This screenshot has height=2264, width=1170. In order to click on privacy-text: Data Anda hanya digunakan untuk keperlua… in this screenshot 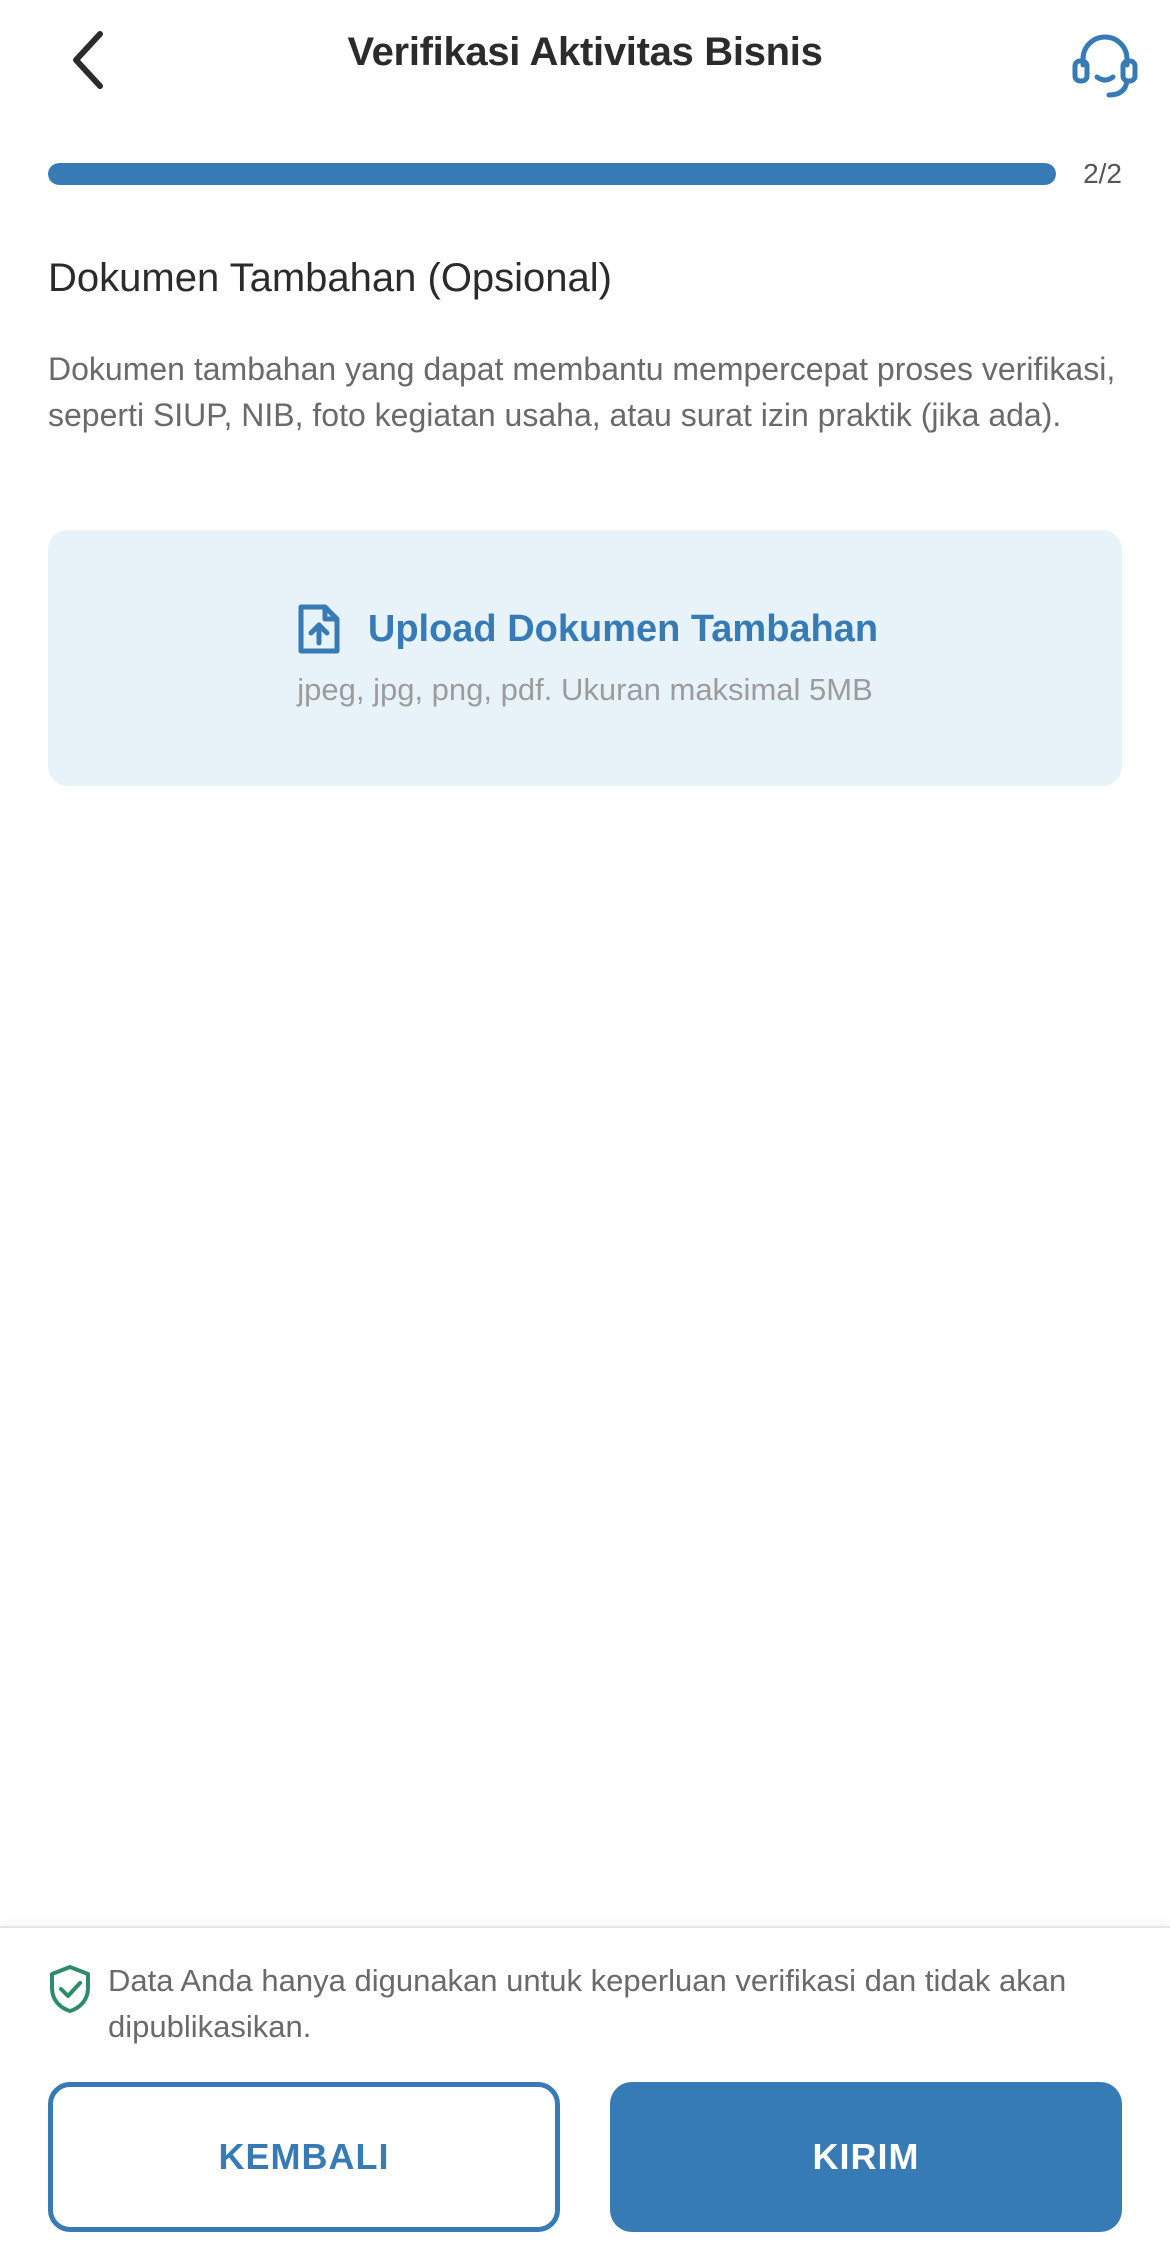, I will do `click(587, 2003)`.